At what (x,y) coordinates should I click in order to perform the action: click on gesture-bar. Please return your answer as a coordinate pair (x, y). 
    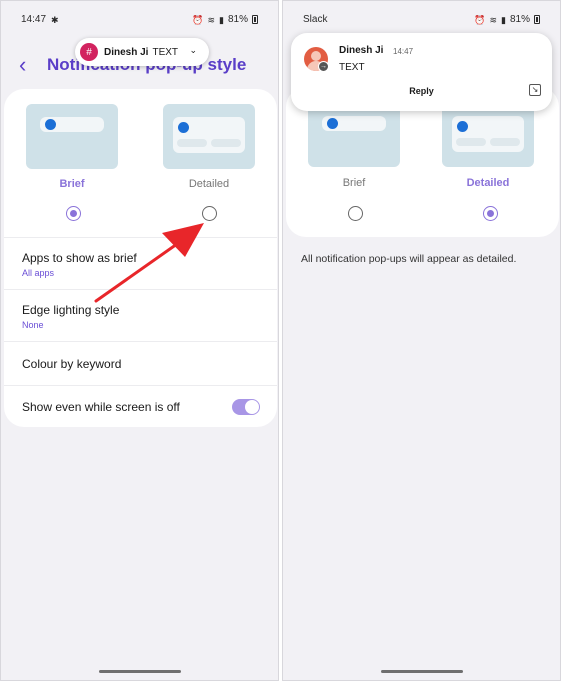
    Looking at the image, I should click on (421, 671).